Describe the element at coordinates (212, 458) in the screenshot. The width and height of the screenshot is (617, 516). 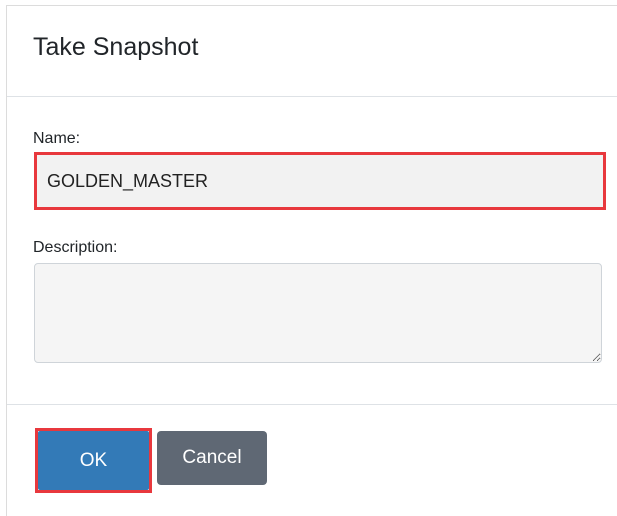
I see `cancel-button: Cancel` at that location.